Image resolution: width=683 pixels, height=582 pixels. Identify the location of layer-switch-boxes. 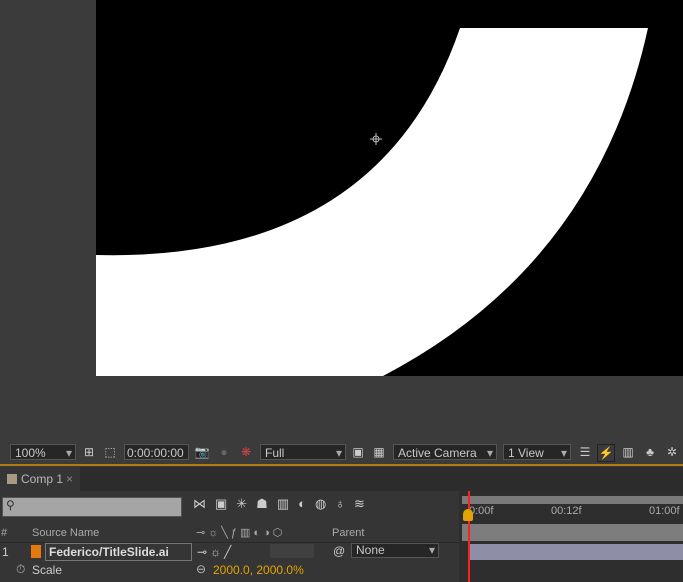
(292, 551).